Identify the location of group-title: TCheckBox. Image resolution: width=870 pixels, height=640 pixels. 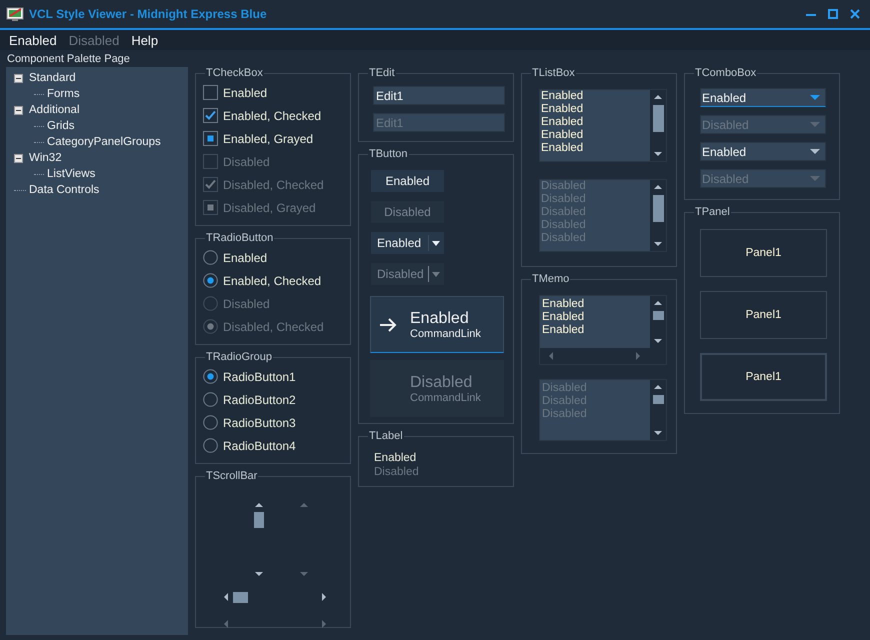
(234, 73).